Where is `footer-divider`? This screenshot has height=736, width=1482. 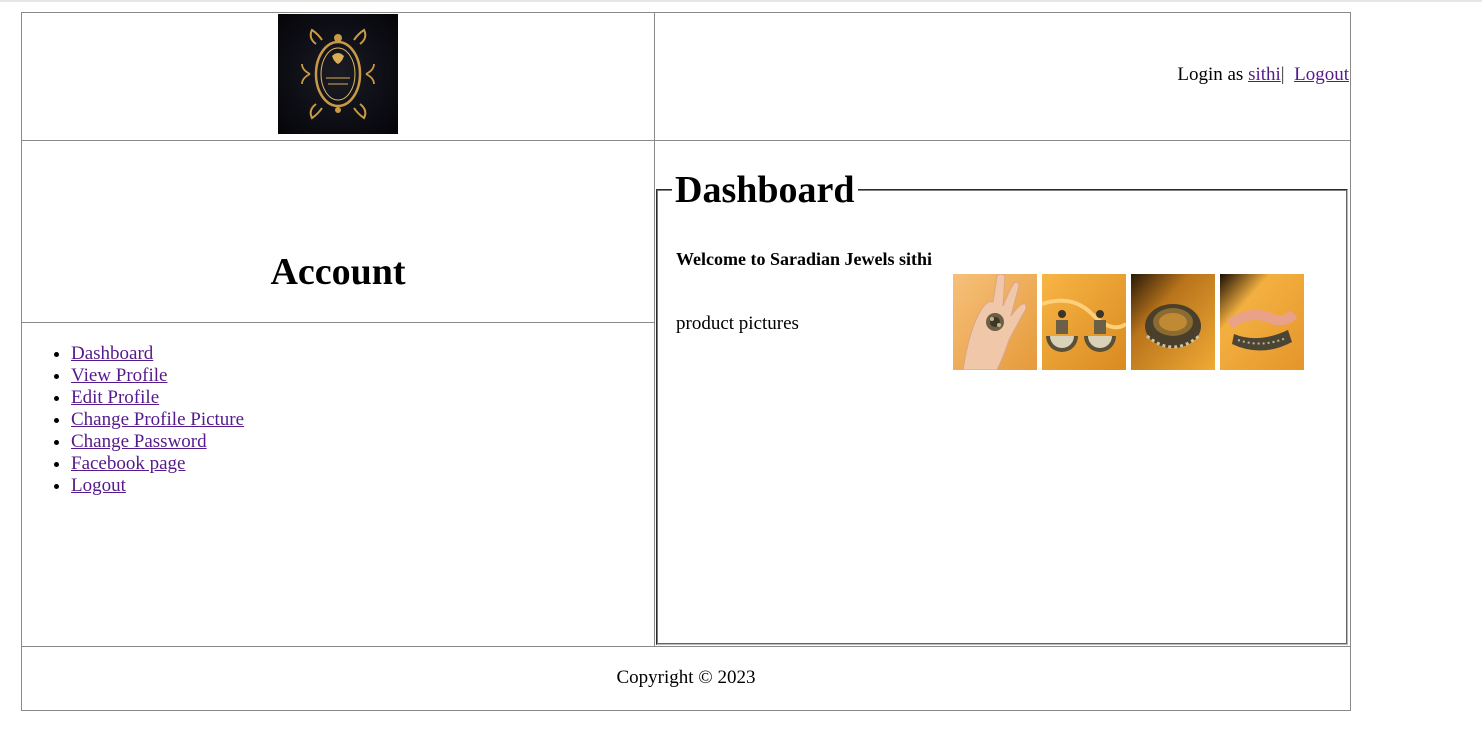 footer-divider is located at coordinates (686, 646).